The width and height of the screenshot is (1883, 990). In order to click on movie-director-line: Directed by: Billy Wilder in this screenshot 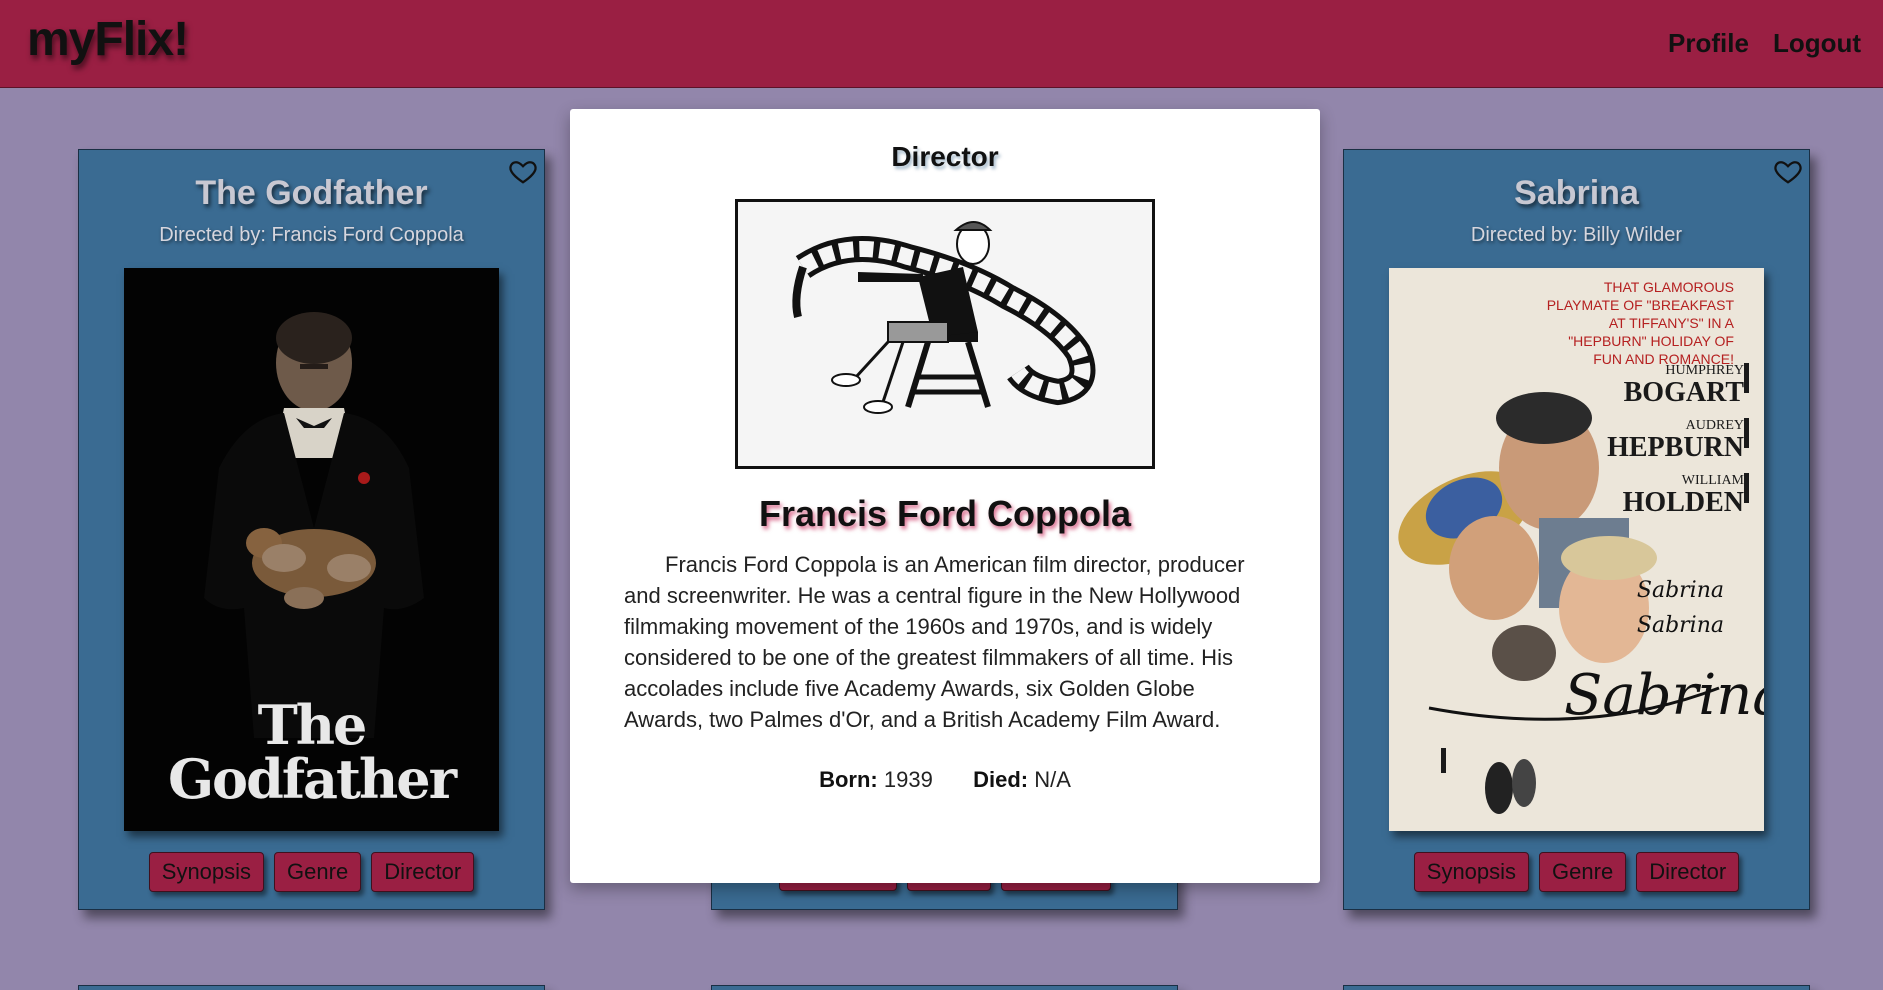, I will do `click(1576, 235)`.